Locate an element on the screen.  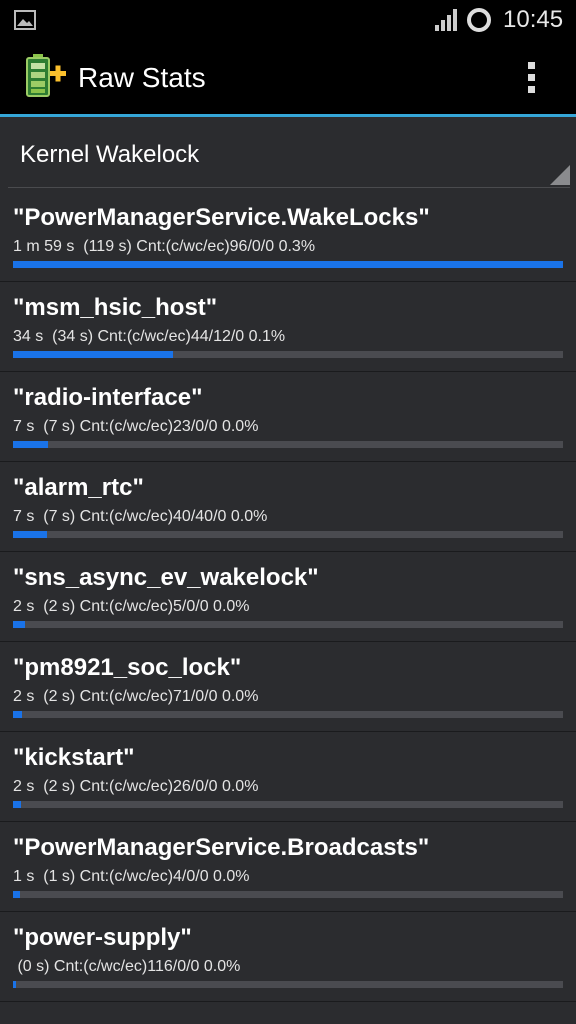
clock: 10:45 is located at coordinates (533, 19).